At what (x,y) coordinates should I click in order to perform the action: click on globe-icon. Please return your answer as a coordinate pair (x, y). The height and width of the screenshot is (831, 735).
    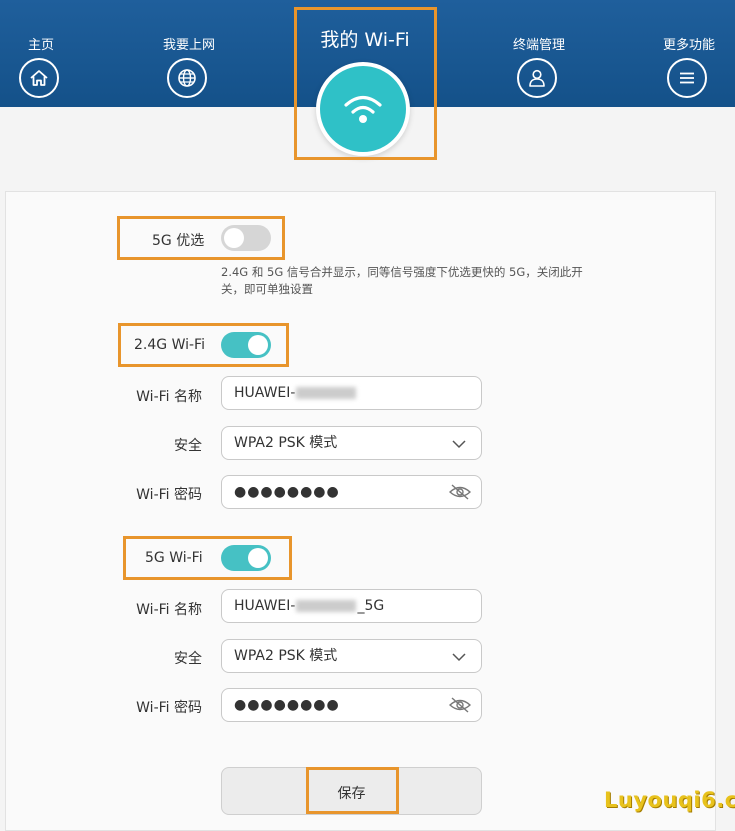
    Looking at the image, I should click on (187, 78).